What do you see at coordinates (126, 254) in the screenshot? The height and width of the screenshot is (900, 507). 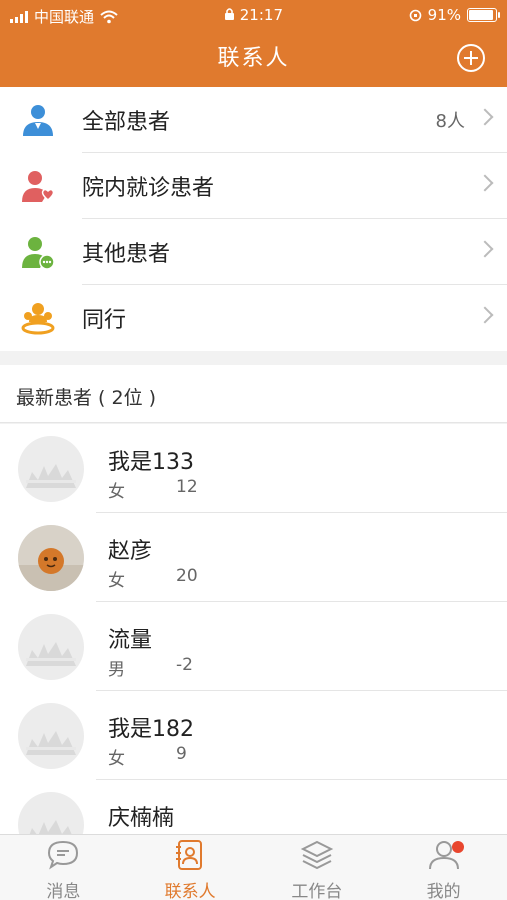 I see `menu-item-label: 其他患者` at bounding box center [126, 254].